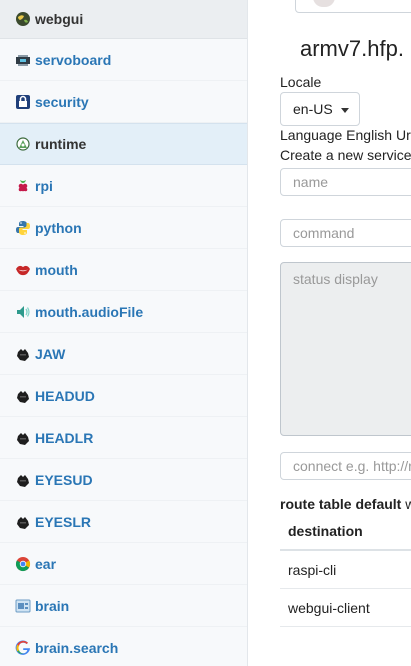 This screenshot has height=666, width=411. Describe the element at coordinates (345, 155) in the screenshot. I see `create-service-text: Create a new service` at that location.